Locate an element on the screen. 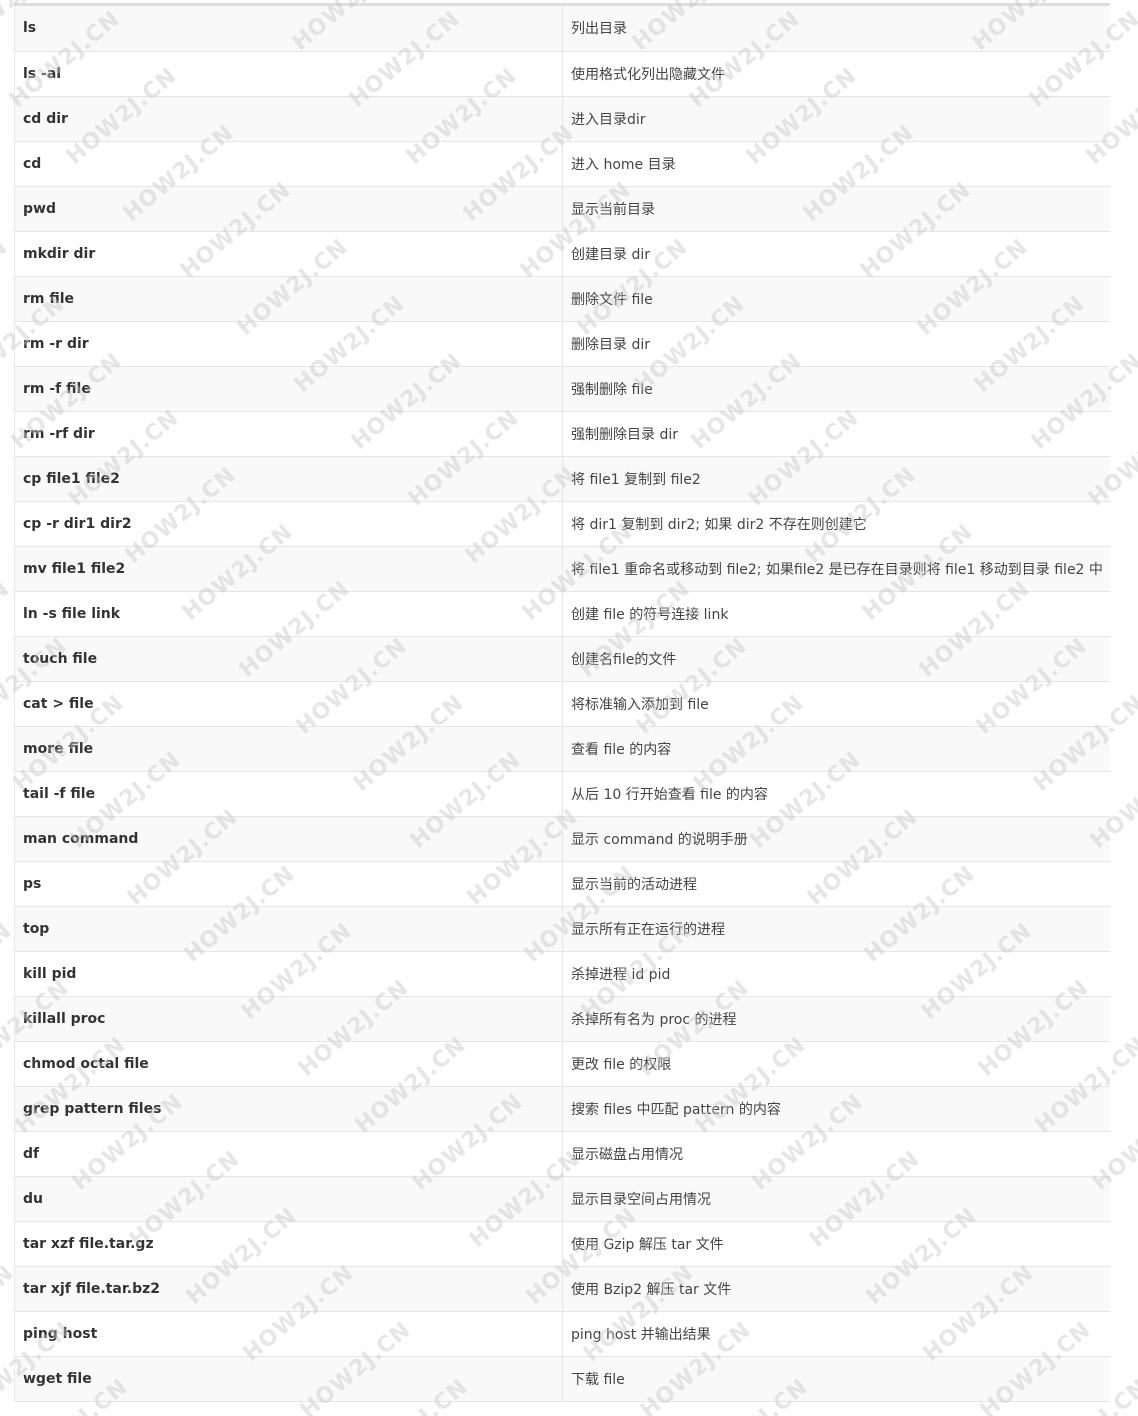 The width and height of the screenshot is (1138, 1416). table-row: ls 列出目录 is located at coordinates (562, 29).